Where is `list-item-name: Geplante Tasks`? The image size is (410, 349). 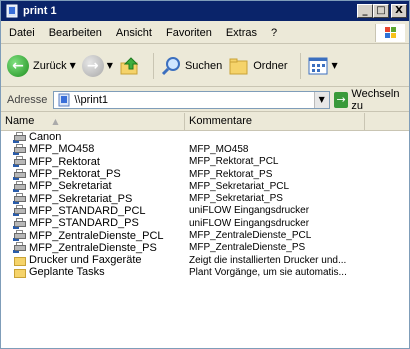 list-item-name: Geplante Tasks is located at coordinates (67, 272).